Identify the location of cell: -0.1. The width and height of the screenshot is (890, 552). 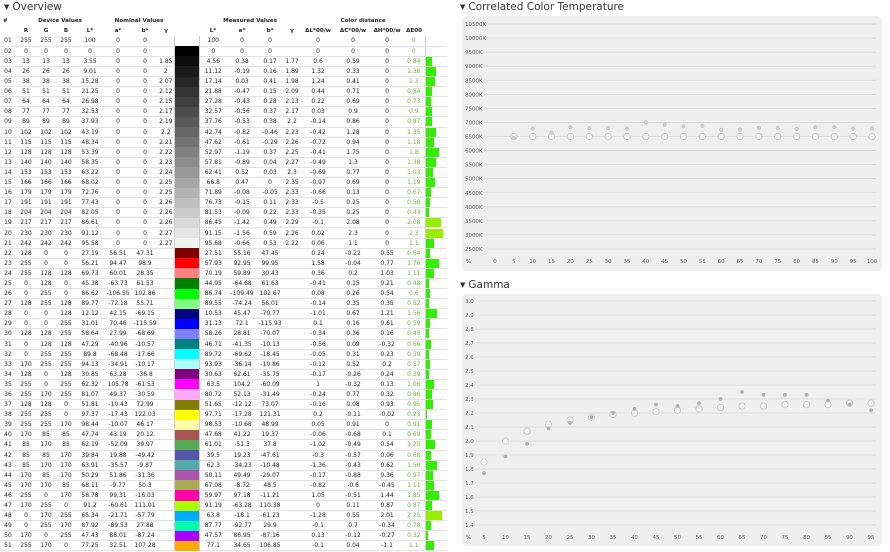
(318, 546).